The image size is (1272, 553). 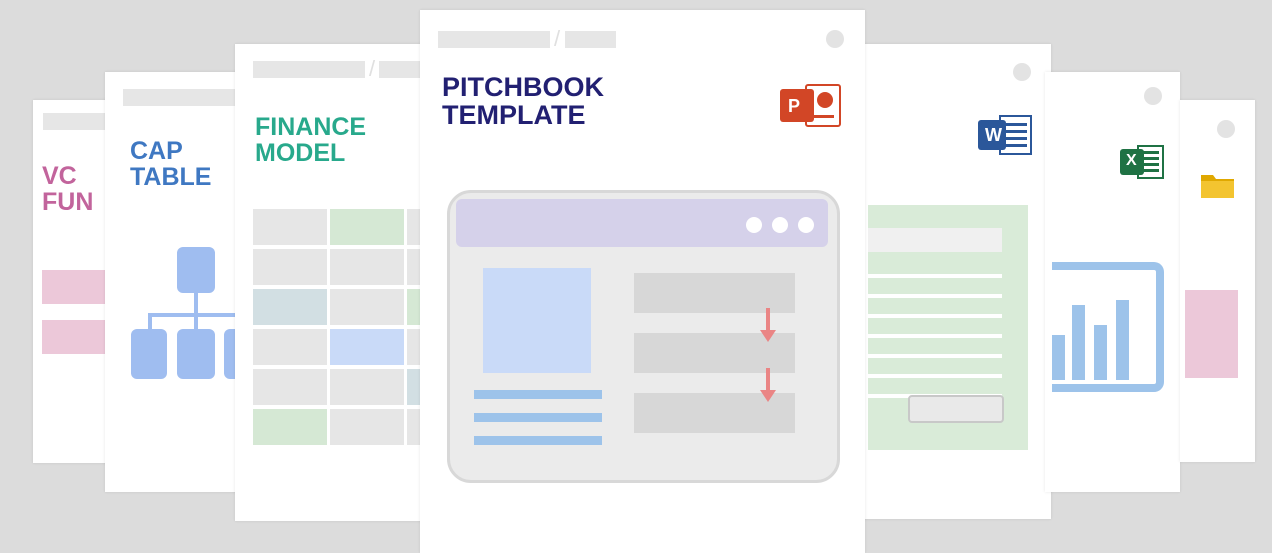 I want to click on vc-fund-card: VC FUN, so click(x=70, y=281).